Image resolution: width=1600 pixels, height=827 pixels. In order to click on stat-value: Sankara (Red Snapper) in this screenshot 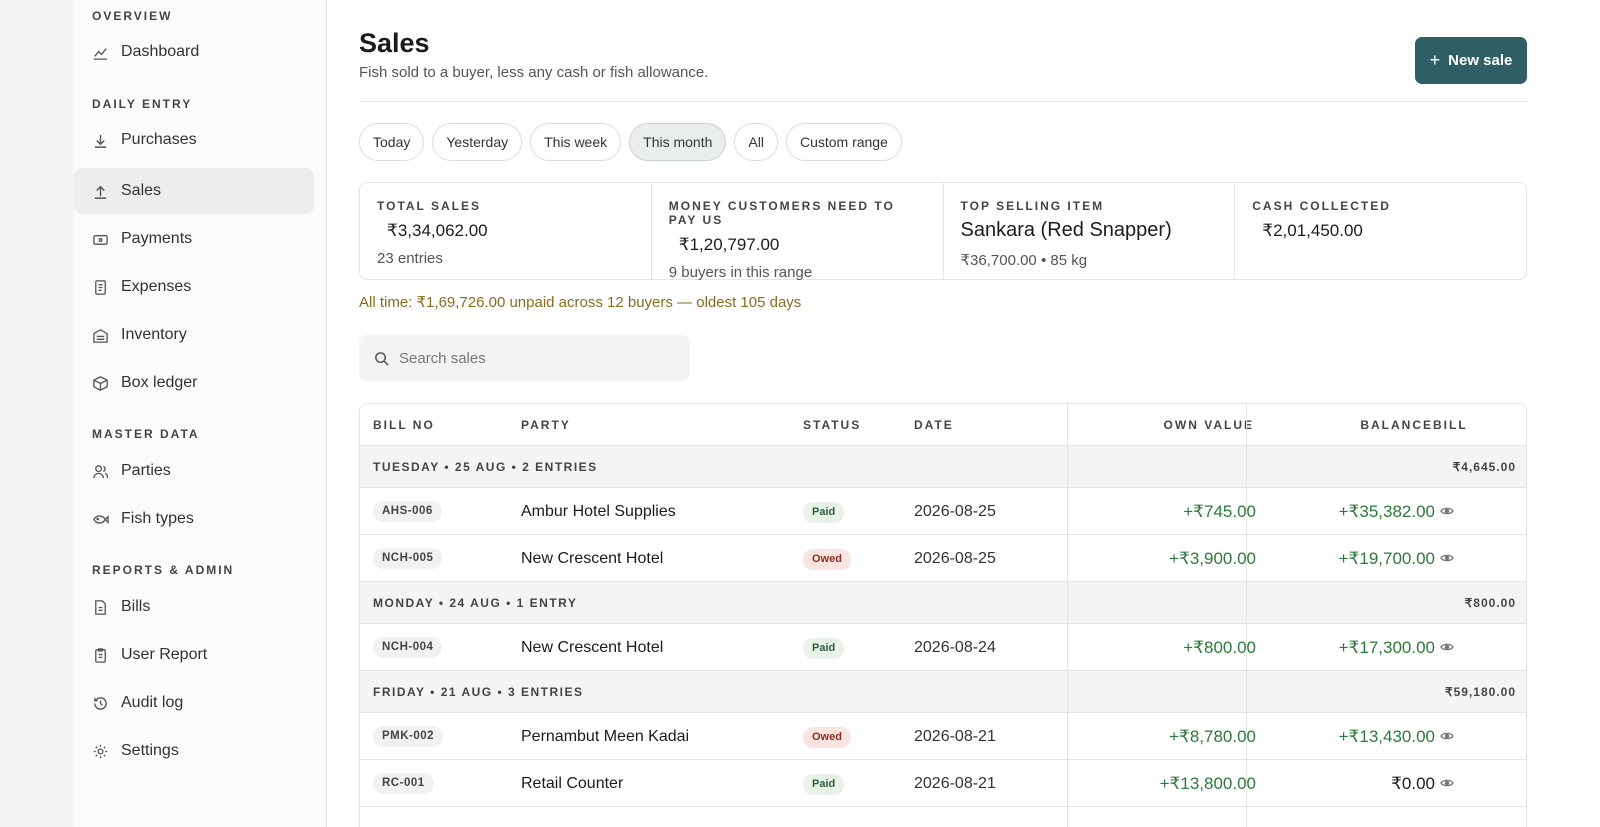, I will do `click(1066, 230)`.